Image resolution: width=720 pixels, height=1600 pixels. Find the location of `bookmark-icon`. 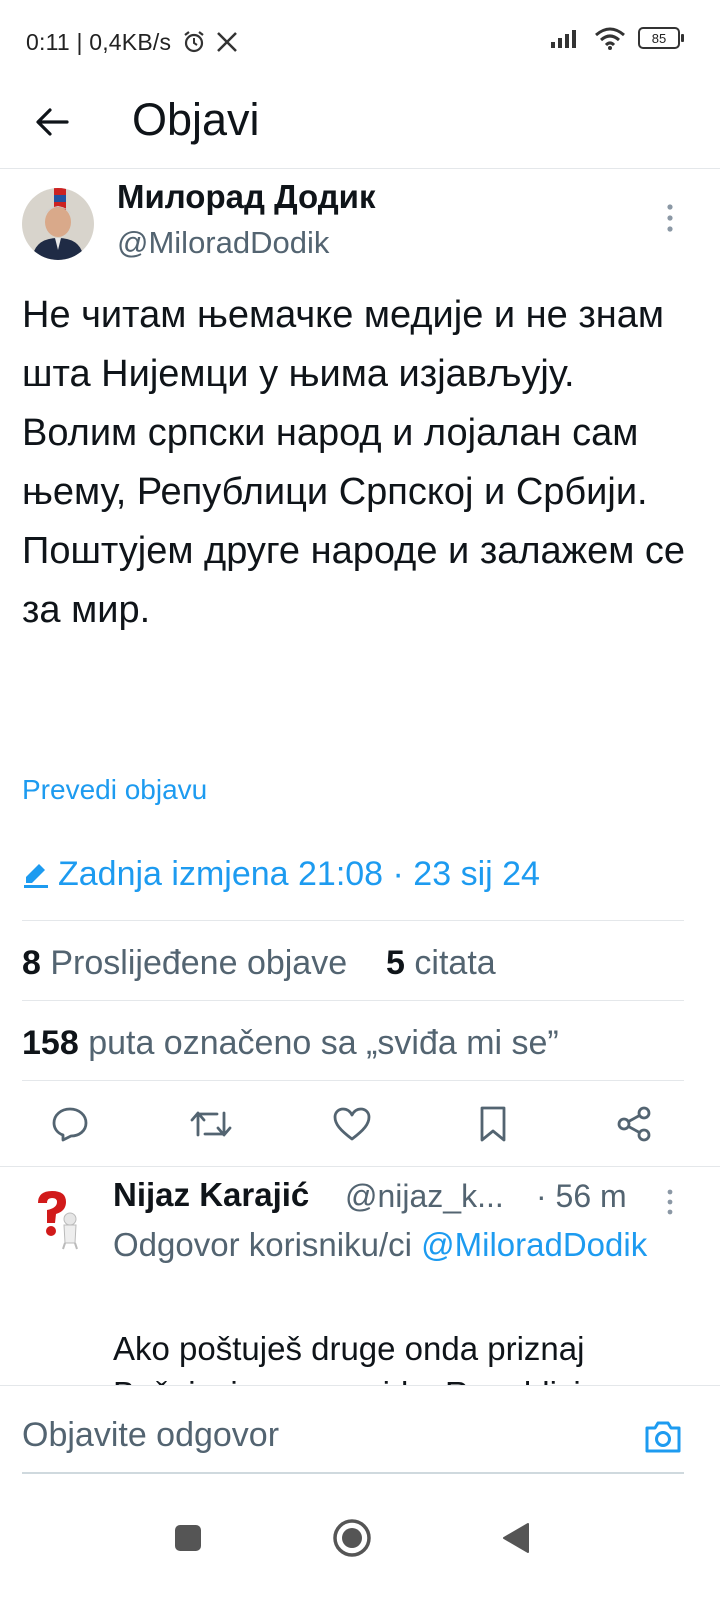

bookmark-icon is located at coordinates (493, 1124).